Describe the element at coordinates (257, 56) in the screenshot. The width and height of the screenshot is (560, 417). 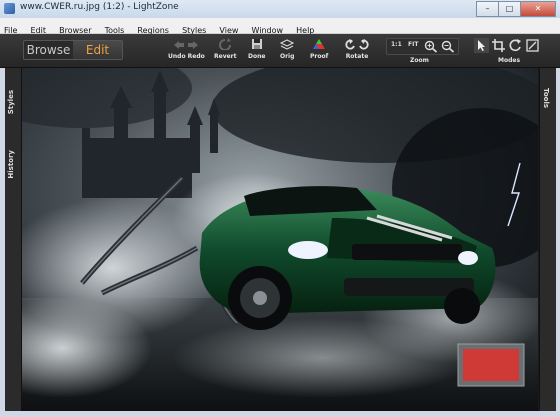
I see `done-label: Done` at that location.